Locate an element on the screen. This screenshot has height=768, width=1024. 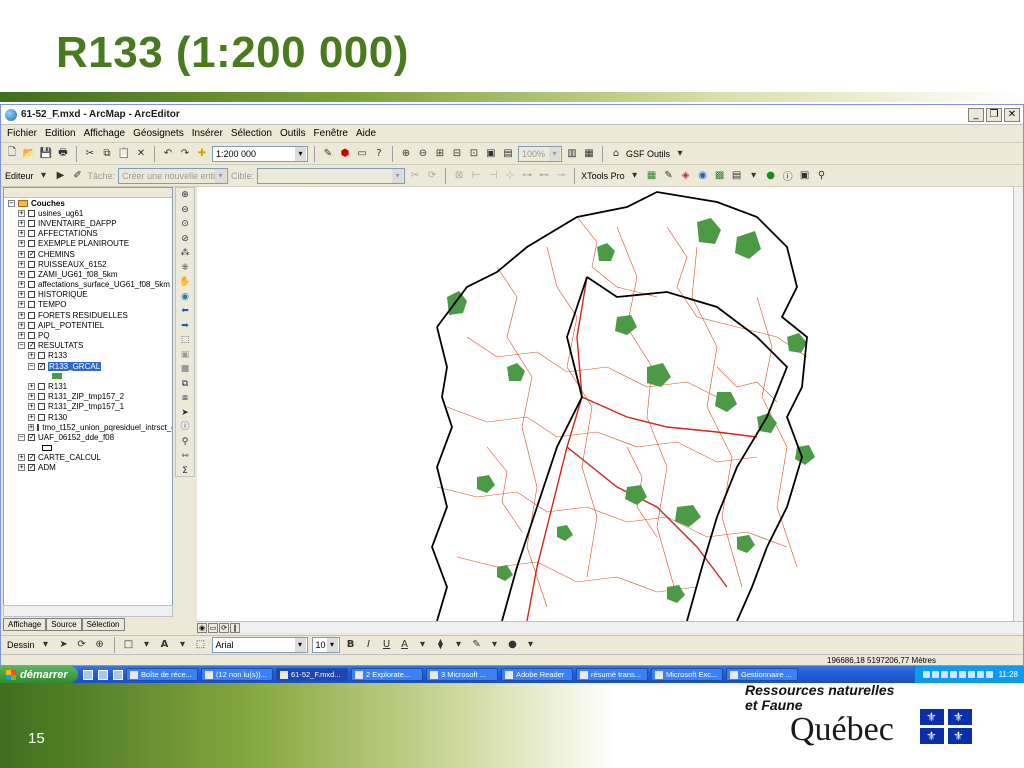
font-combo: Arial is located at coordinates (259, 644).